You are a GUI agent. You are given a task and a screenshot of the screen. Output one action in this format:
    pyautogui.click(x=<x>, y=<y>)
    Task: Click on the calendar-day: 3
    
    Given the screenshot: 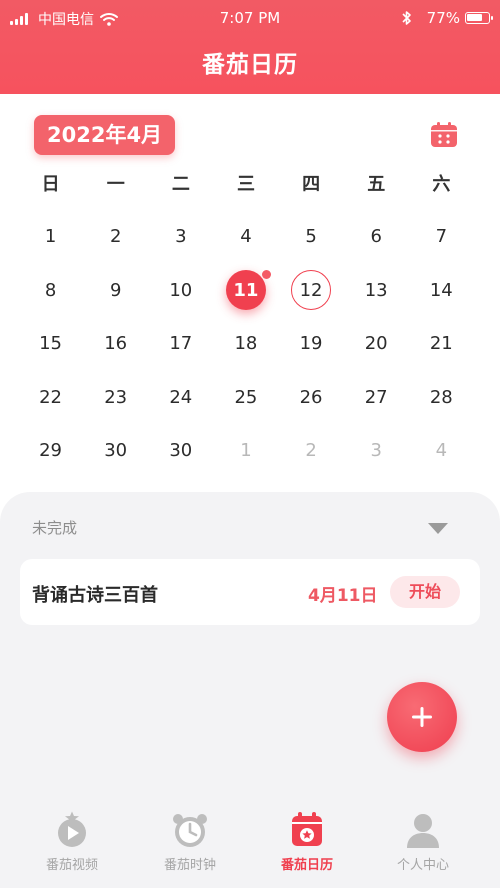 What is the action you would take?
    pyautogui.click(x=180, y=237)
    